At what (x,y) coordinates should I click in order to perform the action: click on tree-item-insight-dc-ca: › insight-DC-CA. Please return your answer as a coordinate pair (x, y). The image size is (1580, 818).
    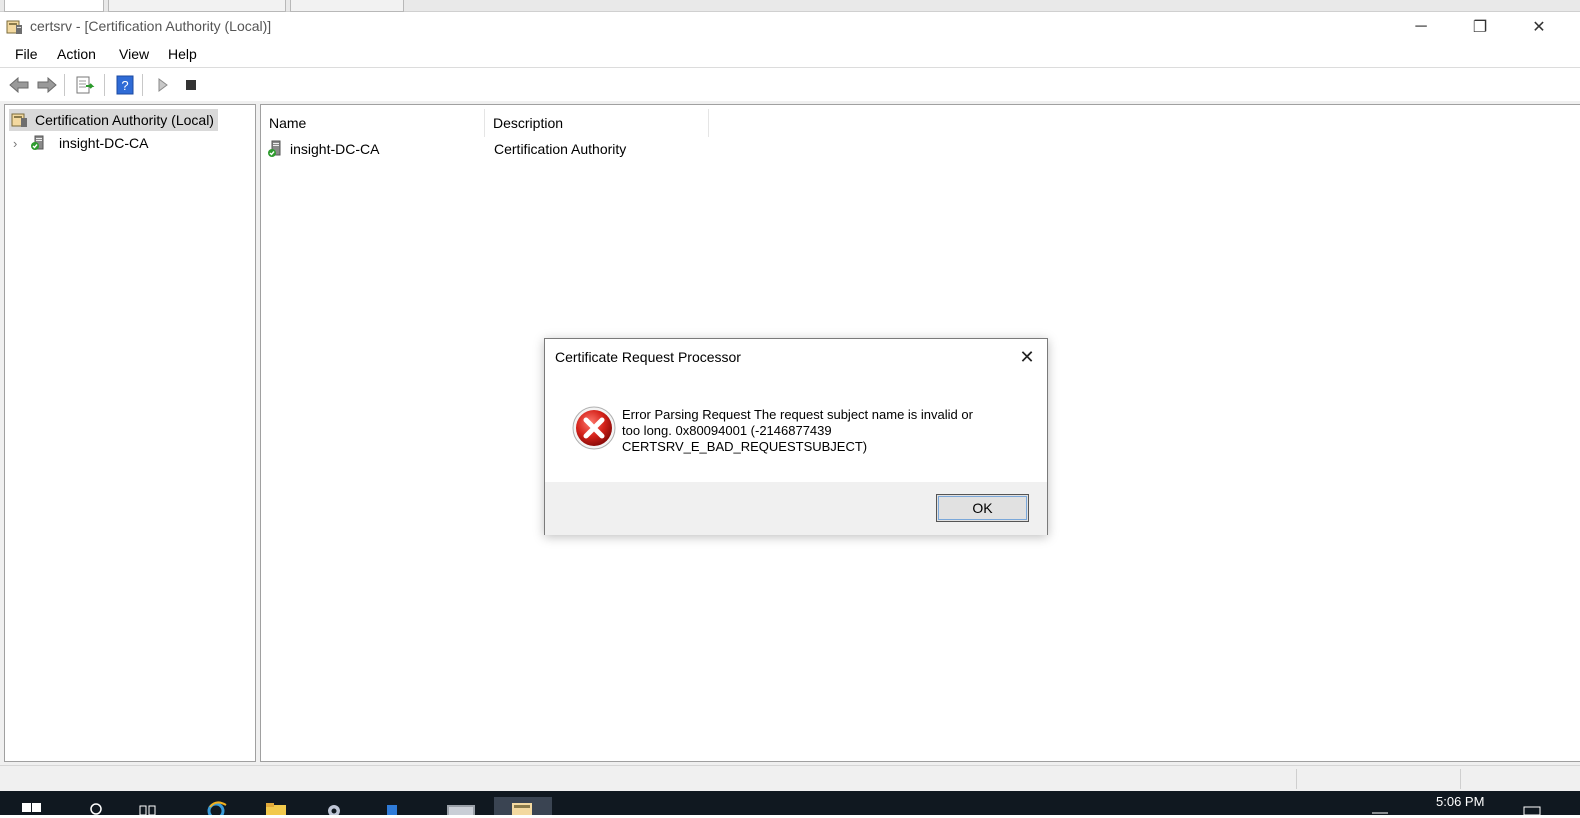
    Looking at the image, I should click on (80, 143).